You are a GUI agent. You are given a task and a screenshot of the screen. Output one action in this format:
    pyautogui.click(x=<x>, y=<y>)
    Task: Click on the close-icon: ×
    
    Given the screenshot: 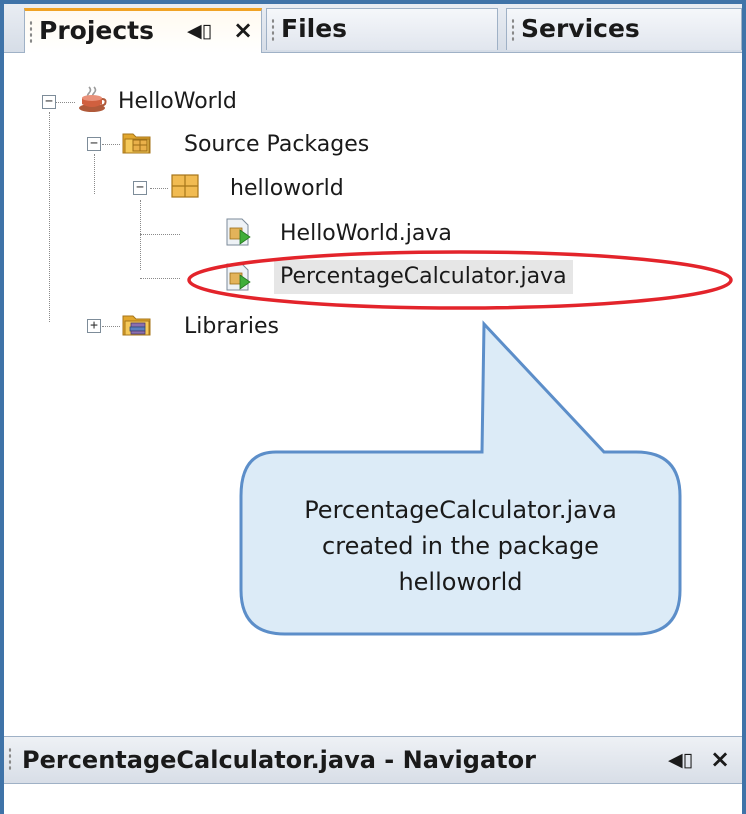 What is the action you would take?
    pyautogui.click(x=720, y=759)
    